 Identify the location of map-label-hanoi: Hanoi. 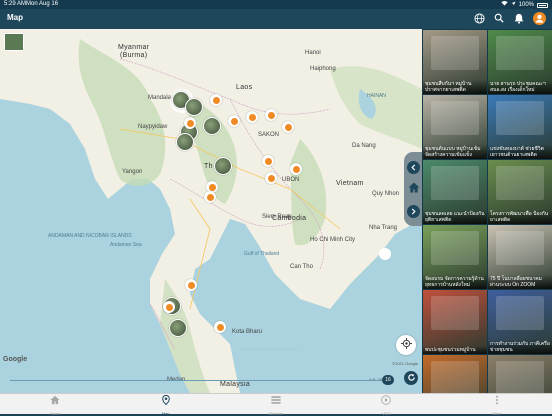
(313, 53).